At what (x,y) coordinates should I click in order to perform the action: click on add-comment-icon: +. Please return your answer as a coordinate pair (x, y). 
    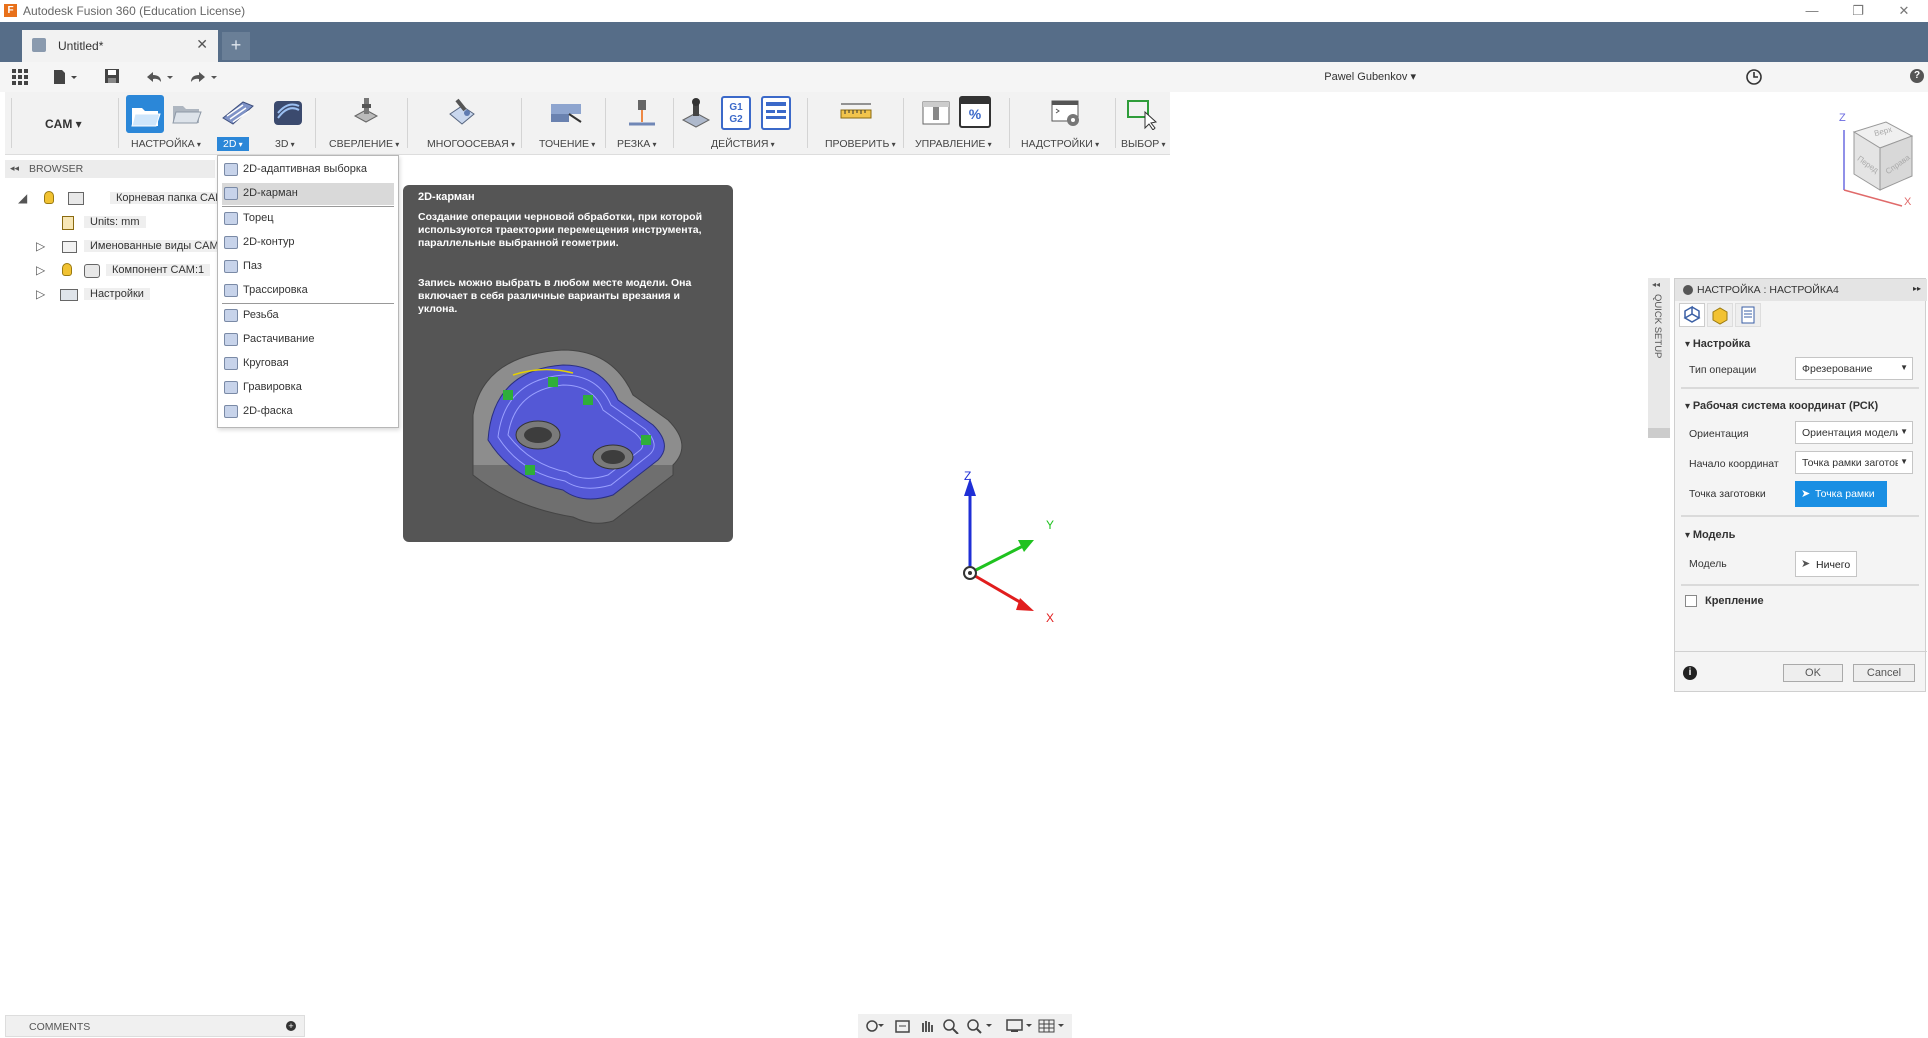
    Looking at the image, I should click on (291, 1026).